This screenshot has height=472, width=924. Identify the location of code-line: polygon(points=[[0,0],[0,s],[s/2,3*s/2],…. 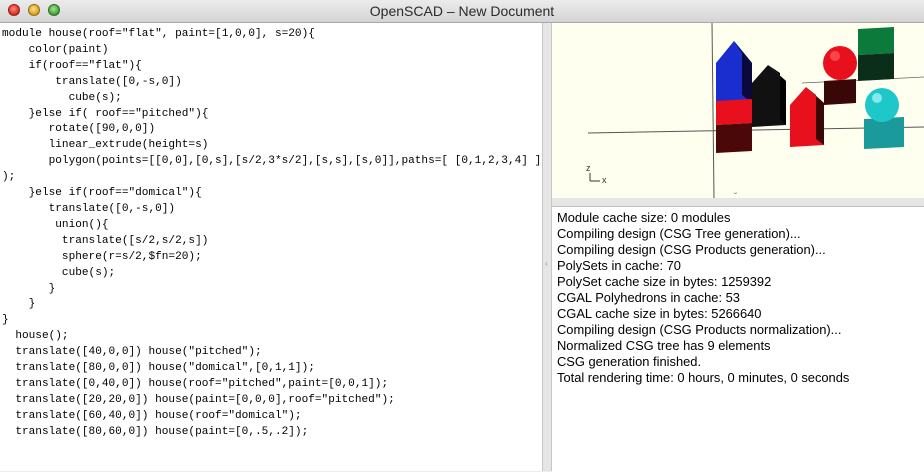
(272, 161).